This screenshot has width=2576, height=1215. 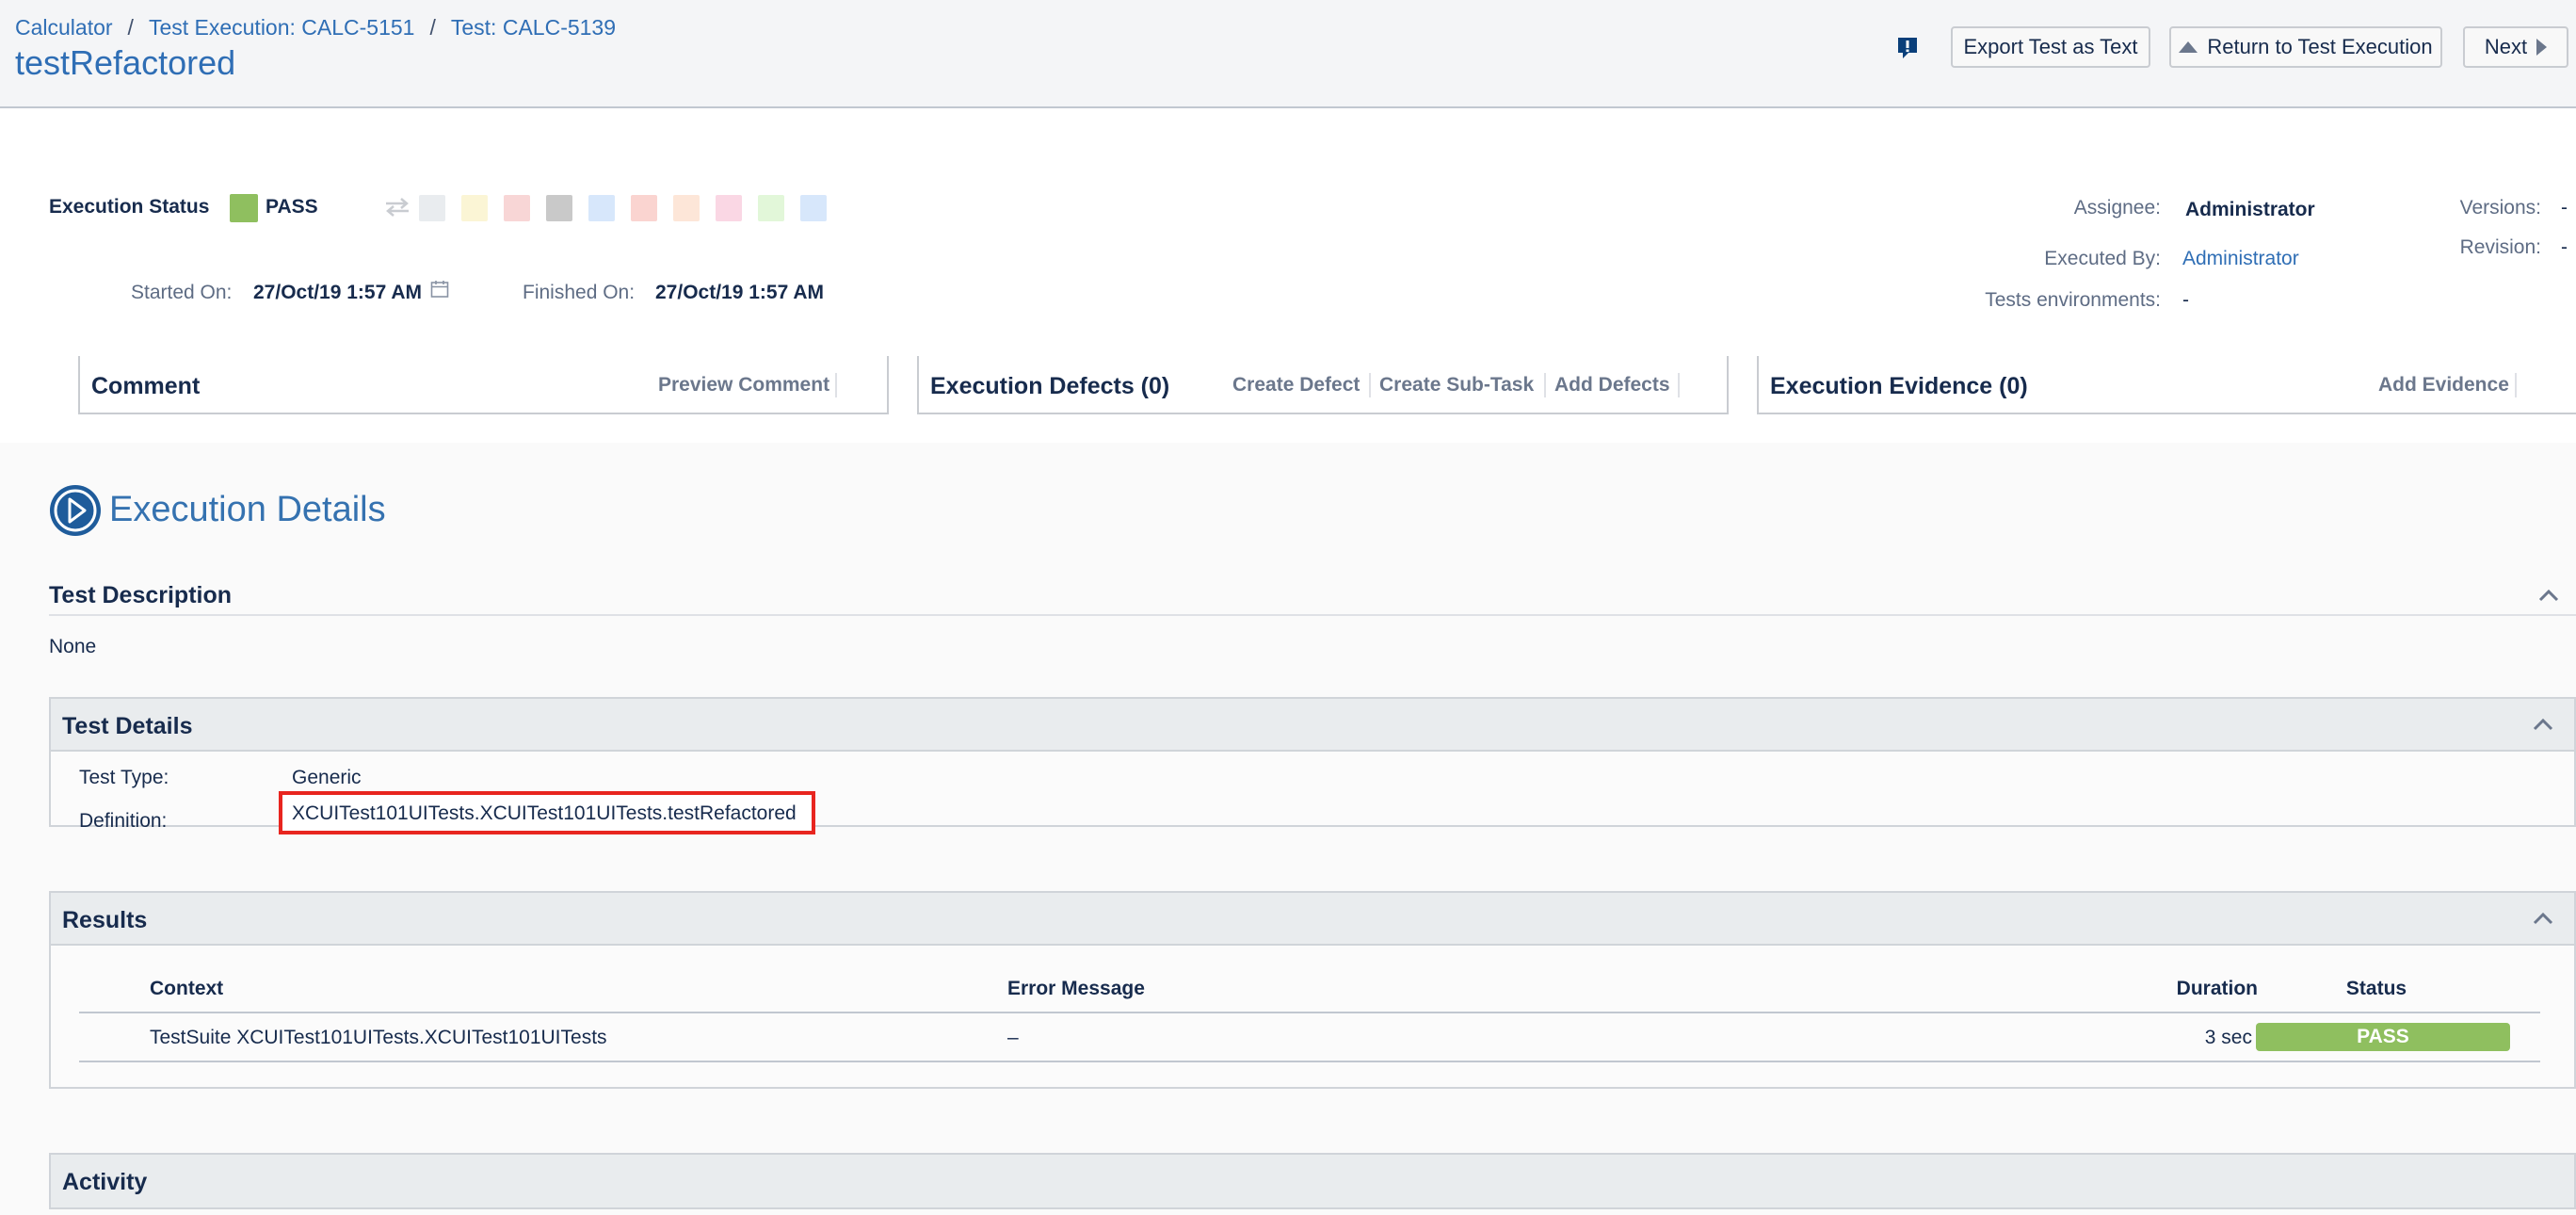 What do you see at coordinates (2543, 725) in the screenshot?
I see `test-details-collapse-icon` at bounding box center [2543, 725].